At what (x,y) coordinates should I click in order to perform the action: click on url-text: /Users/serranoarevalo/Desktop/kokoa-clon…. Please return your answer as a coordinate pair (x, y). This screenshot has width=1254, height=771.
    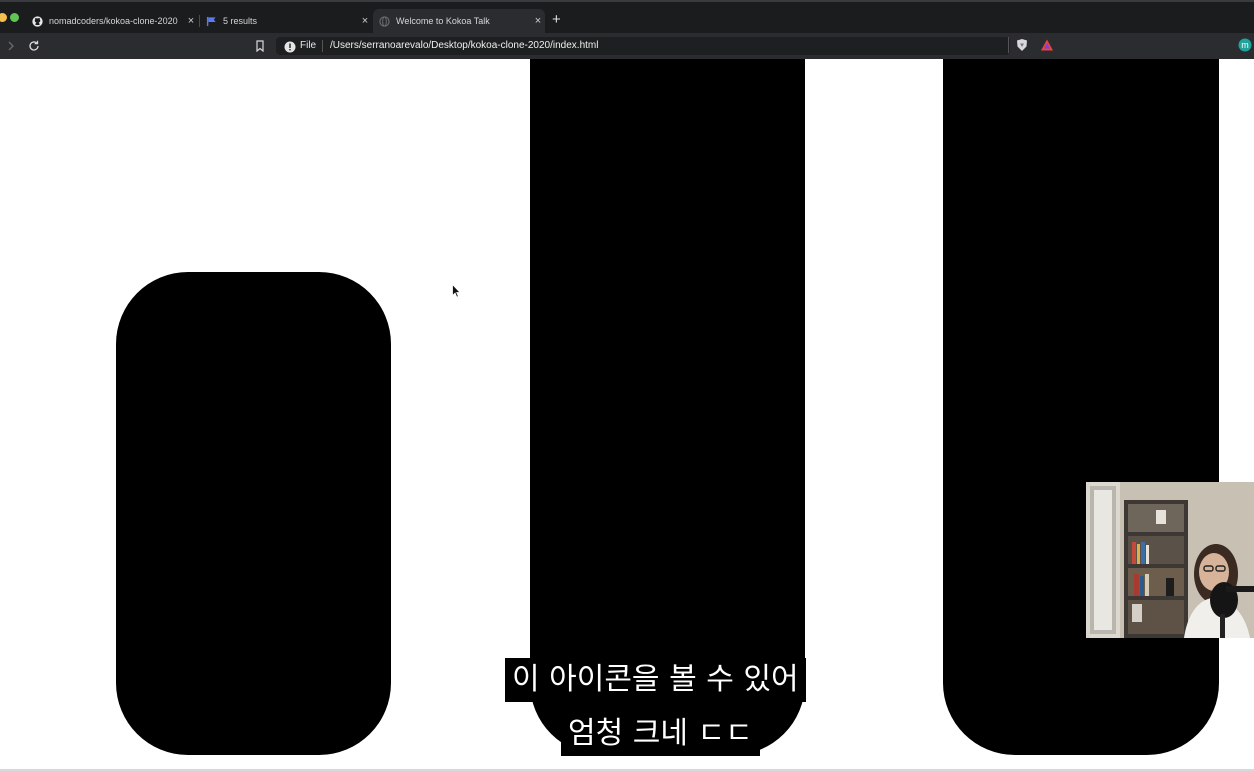
    Looking at the image, I should click on (464, 45).